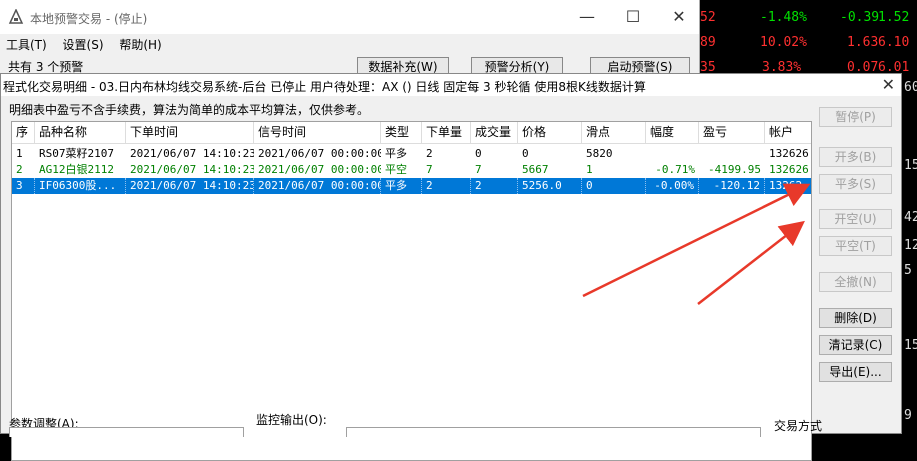 This screenshot has height=461, width=917. Describe the element at coordinates (855, 117) in the screenshot. I see `pause-button: 暂停(P)` at that location.